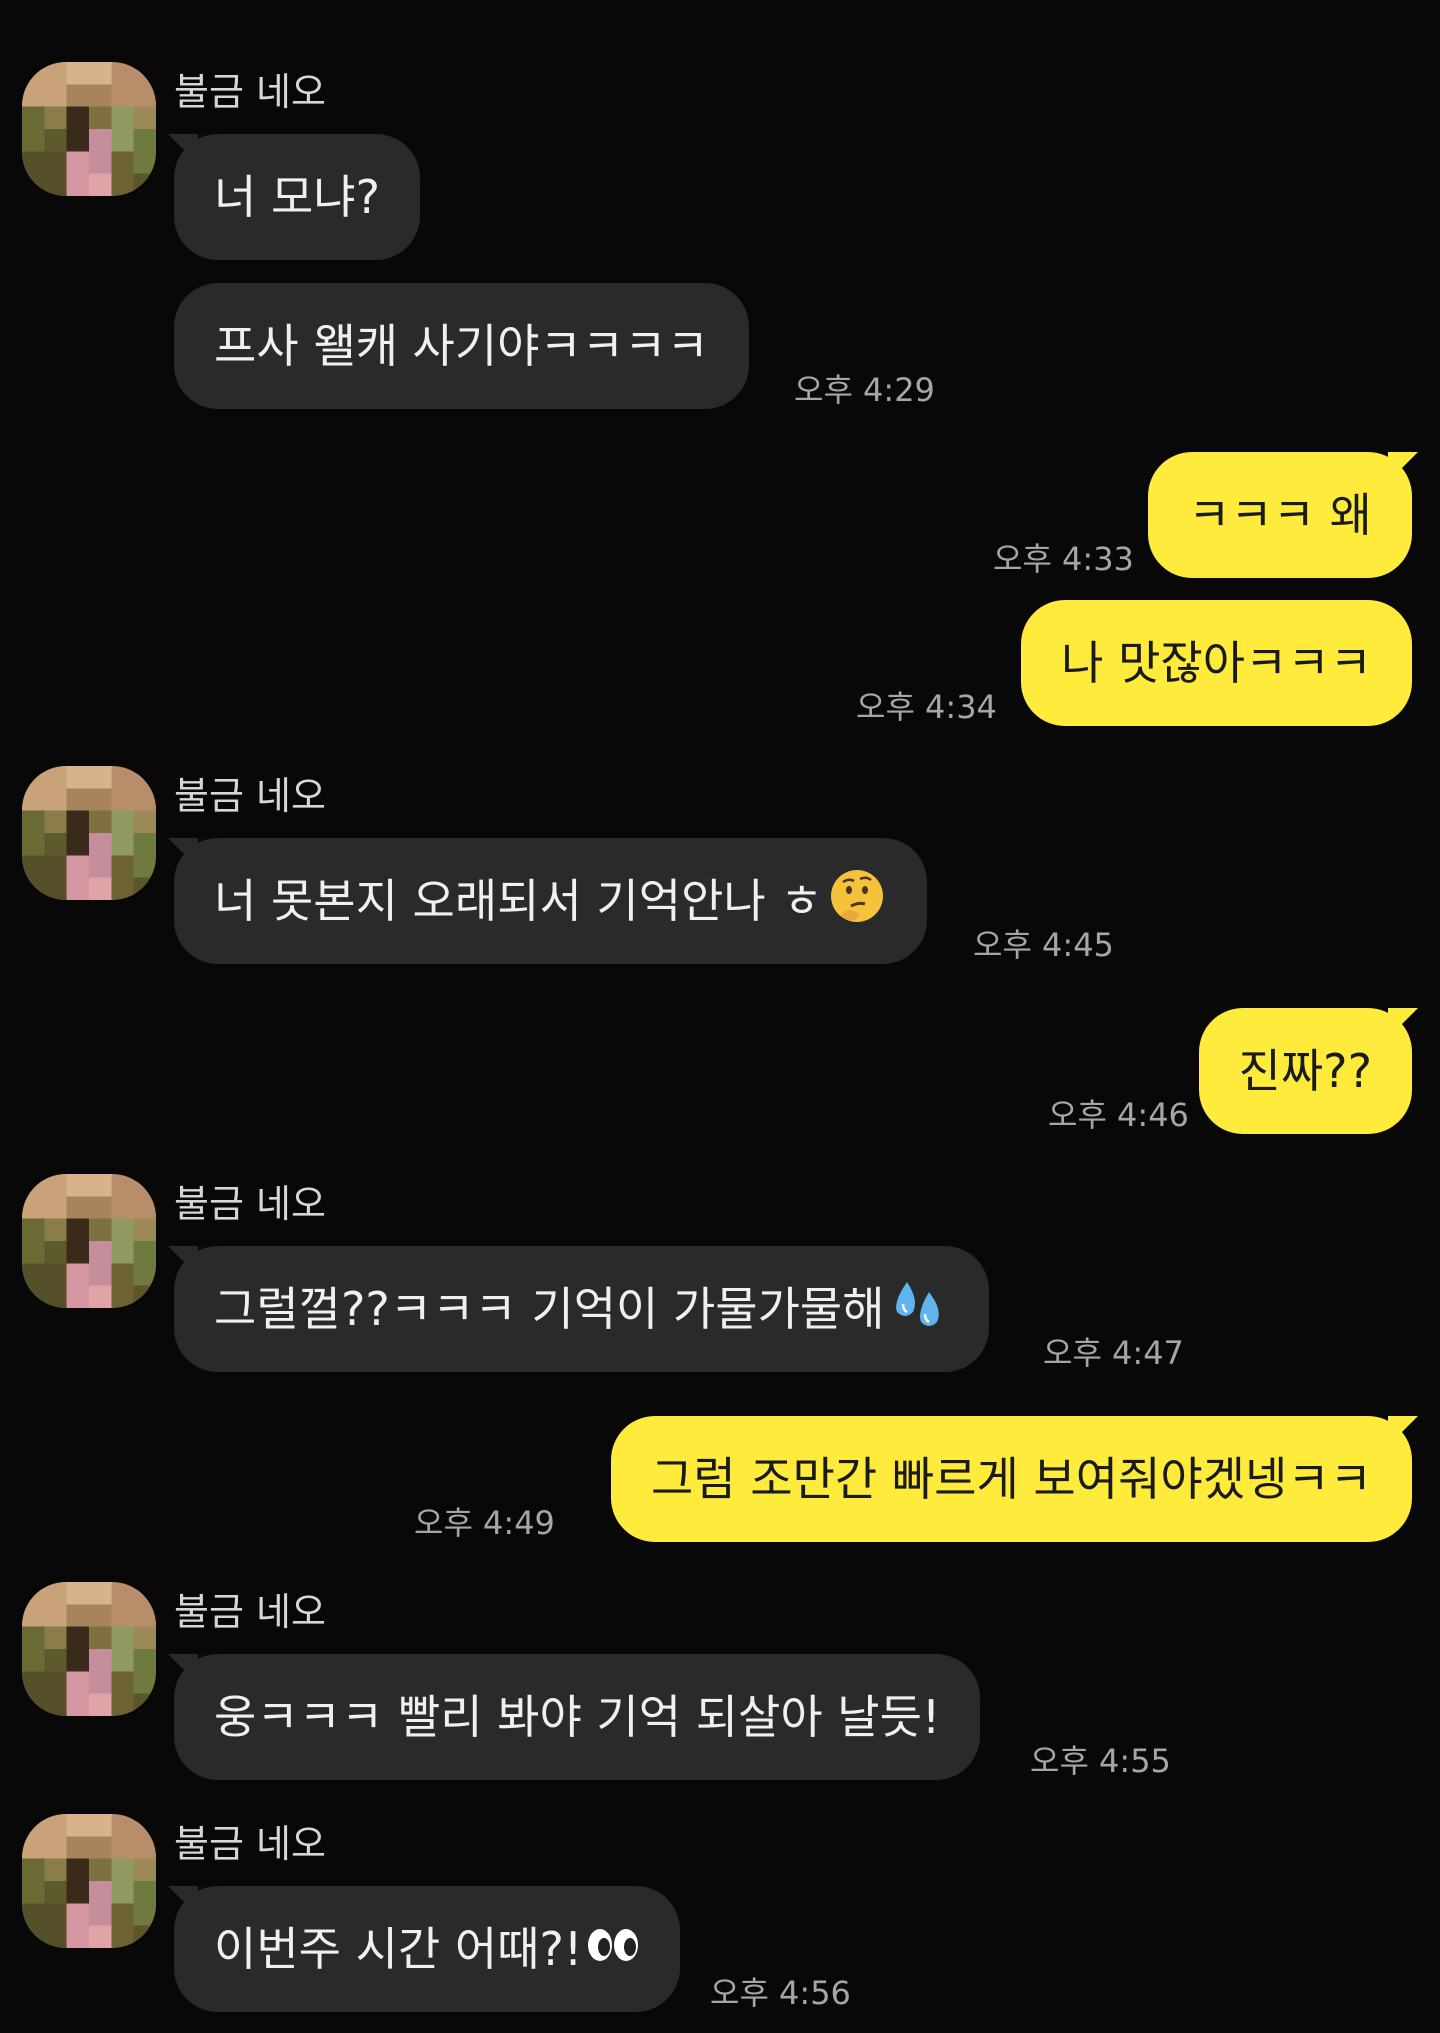 Image resolution: width=1440 pixels, height=2033 pixels. What do you see at coordinates (857, 901) in the screenshot?
I see `thinking-face-icon` at bounding box center [857, 901].